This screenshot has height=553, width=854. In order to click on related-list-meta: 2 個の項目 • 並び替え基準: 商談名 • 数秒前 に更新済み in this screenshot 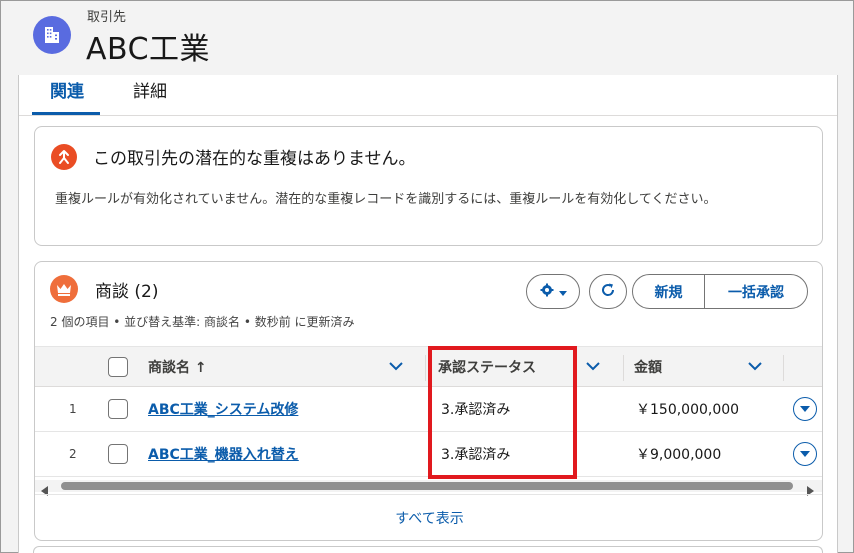, I will do `click(202, 322)`.